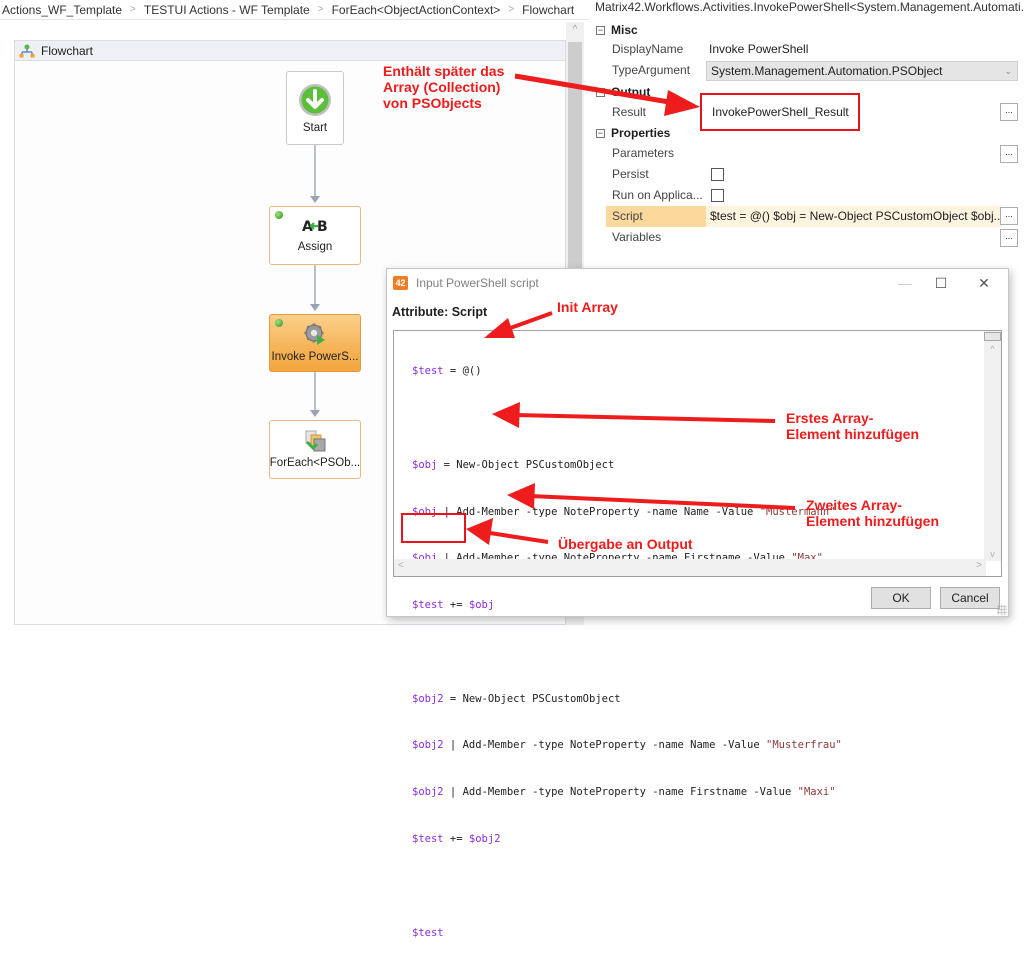 Image resolution: width=1024 pixels, height=972 pixels. I want to click on category-properties: − Properties, so click(630, 133).